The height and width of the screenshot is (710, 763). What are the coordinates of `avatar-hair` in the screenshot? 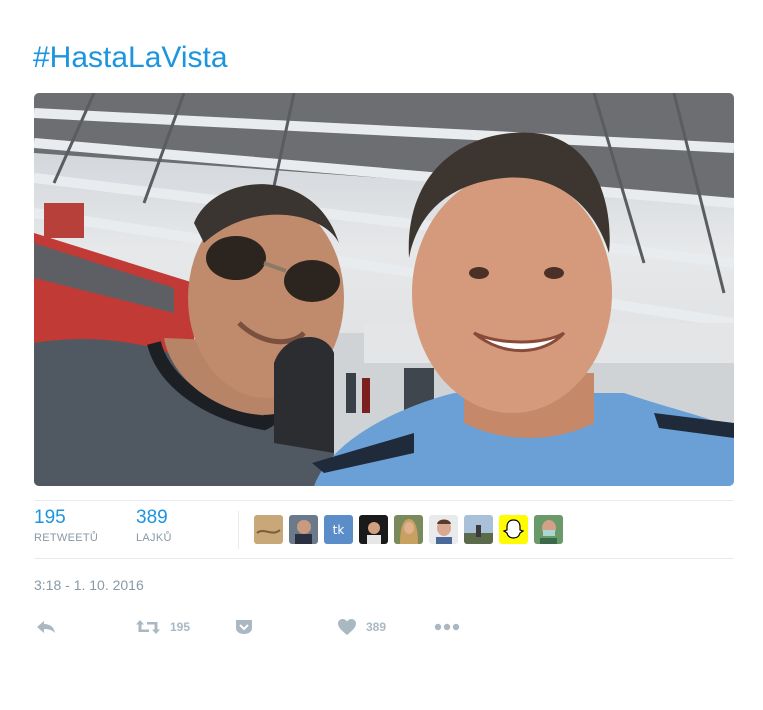 It's located at (408, 529).